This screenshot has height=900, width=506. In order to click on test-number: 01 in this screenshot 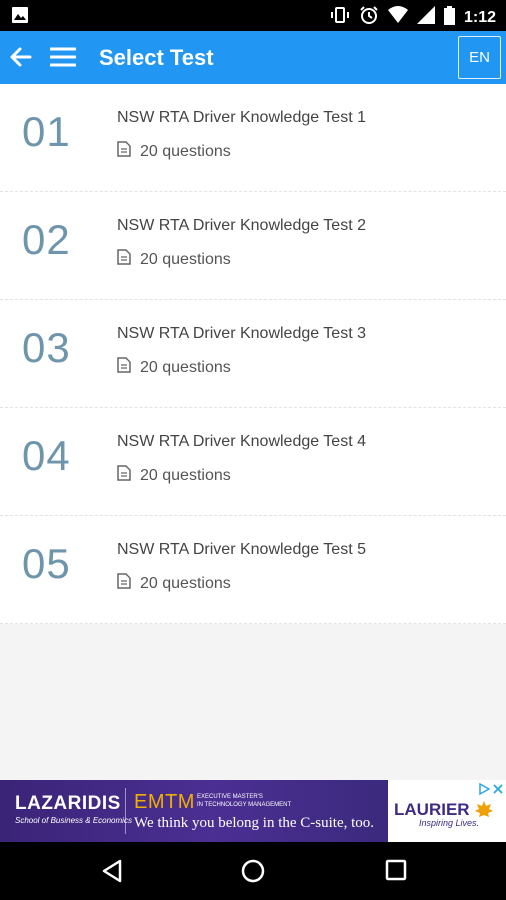, I will do `click(46, 131)`.